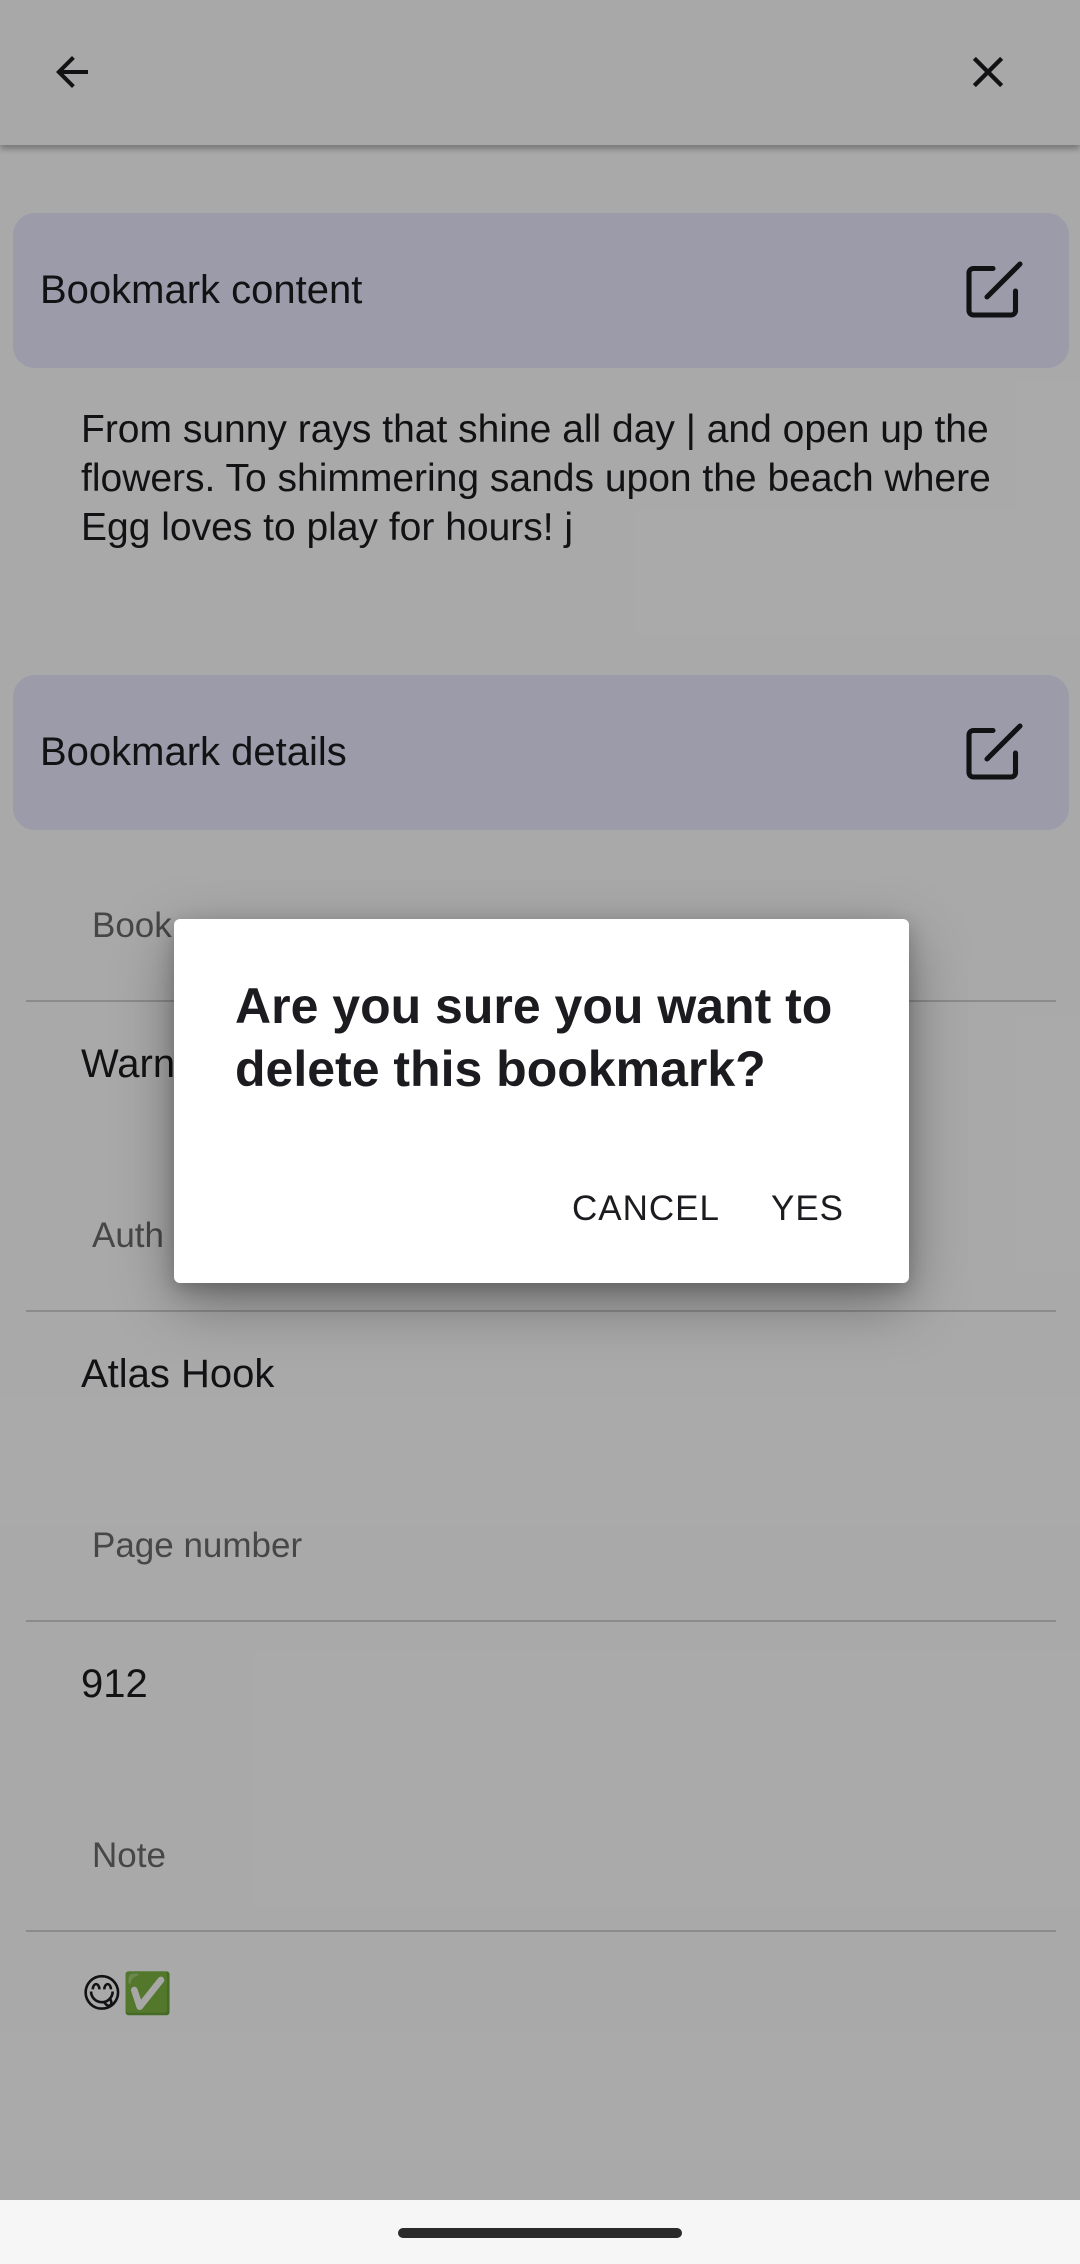 Image resolution: width=1080 pixels, height=2264 pixels. I want to click on cancel-button: CANCEL, so click(646, 1209).